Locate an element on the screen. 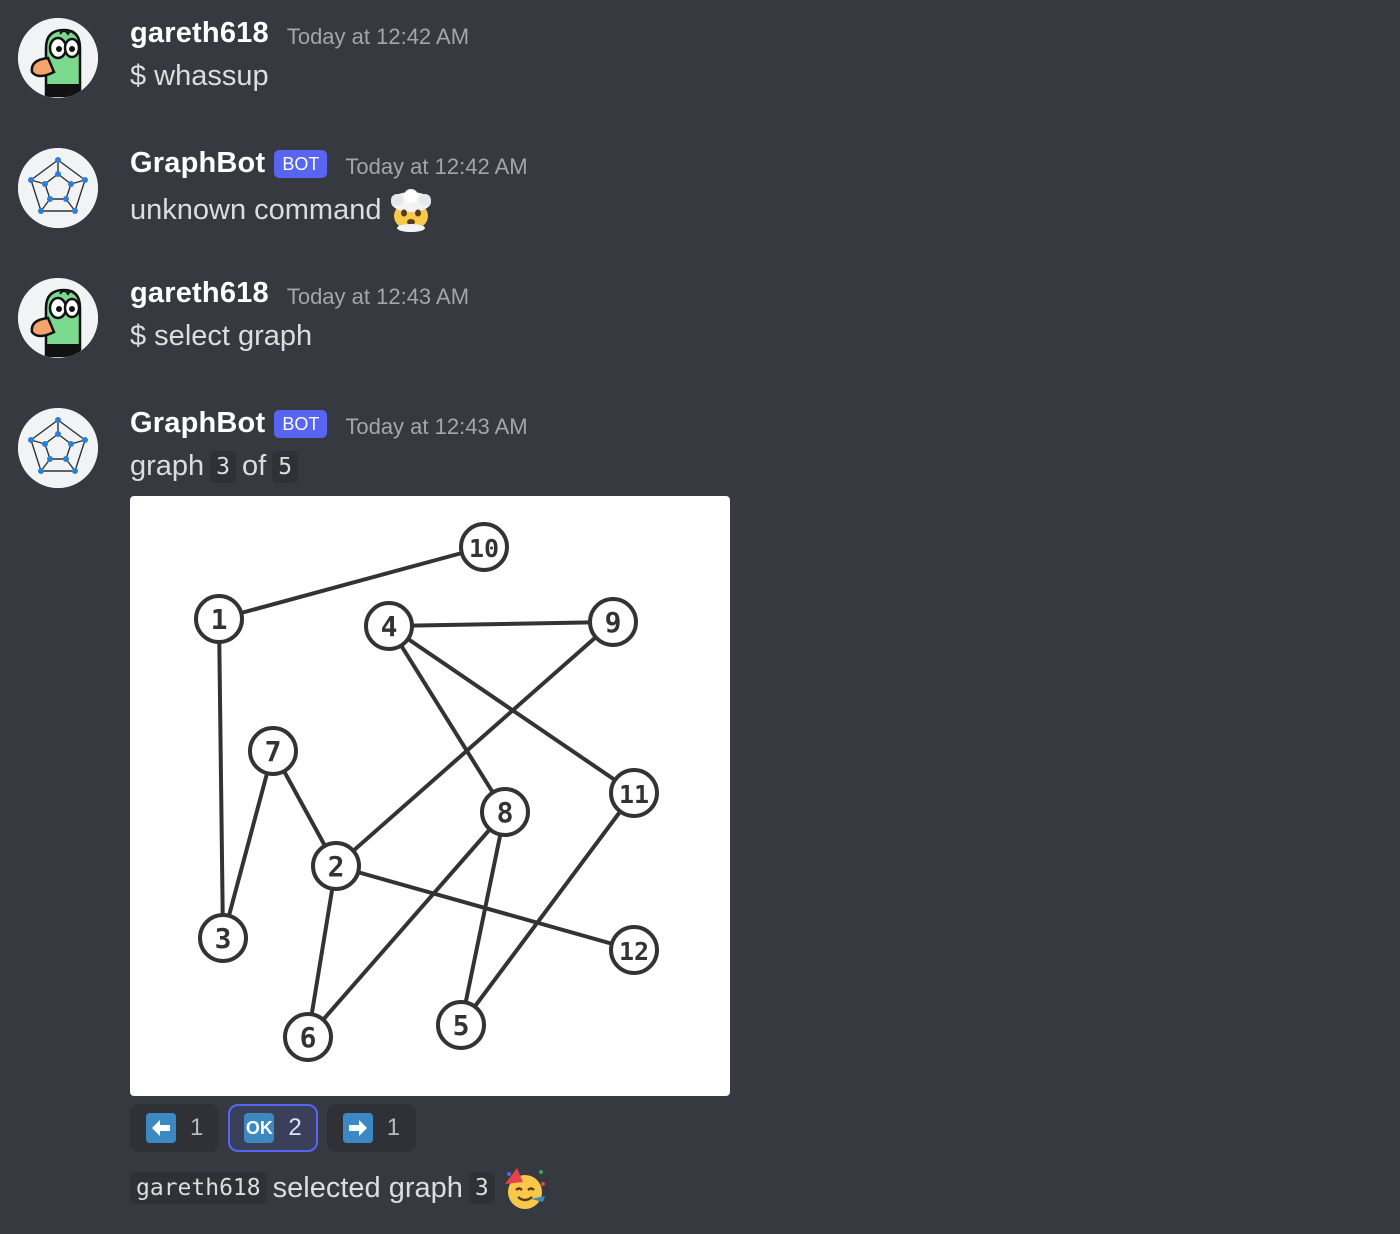 The width and height of the screenshot is (1400, 1234). graph-node-4: 4 is located at coordinates (389, 626).